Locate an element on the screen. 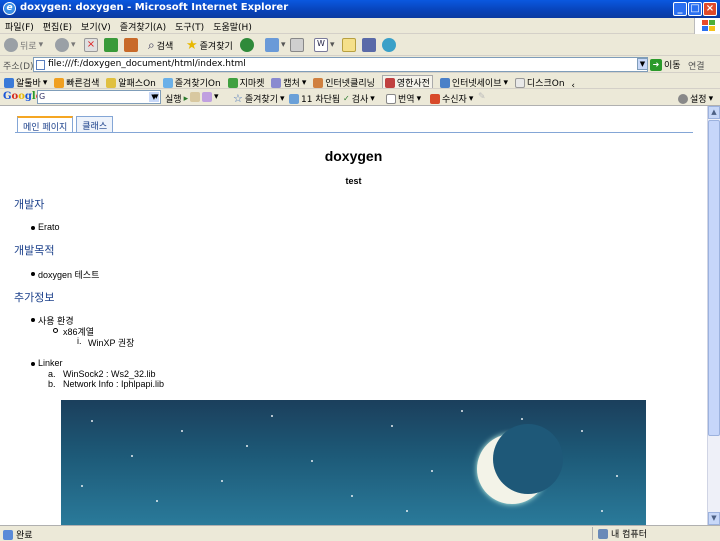 This screenshot has height=541, width=720. refresh-icon is located at coordinates (111, 45).